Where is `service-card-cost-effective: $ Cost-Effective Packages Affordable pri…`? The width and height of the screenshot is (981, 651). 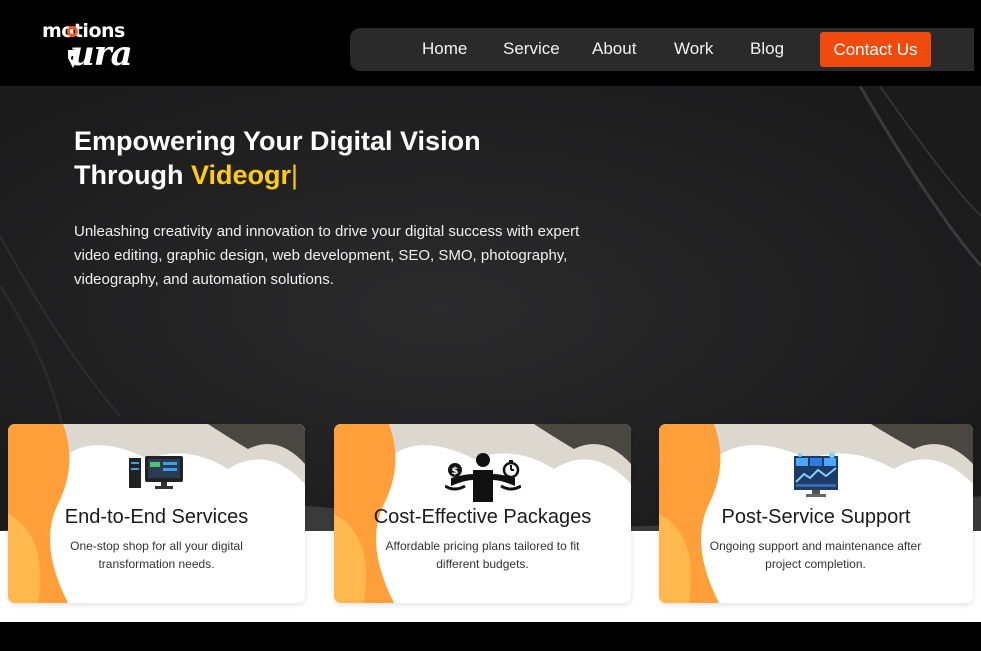 service-card-cost-effective: $ Cost-Effective Packages Affordable pri… is located at coordinates (482, 513).